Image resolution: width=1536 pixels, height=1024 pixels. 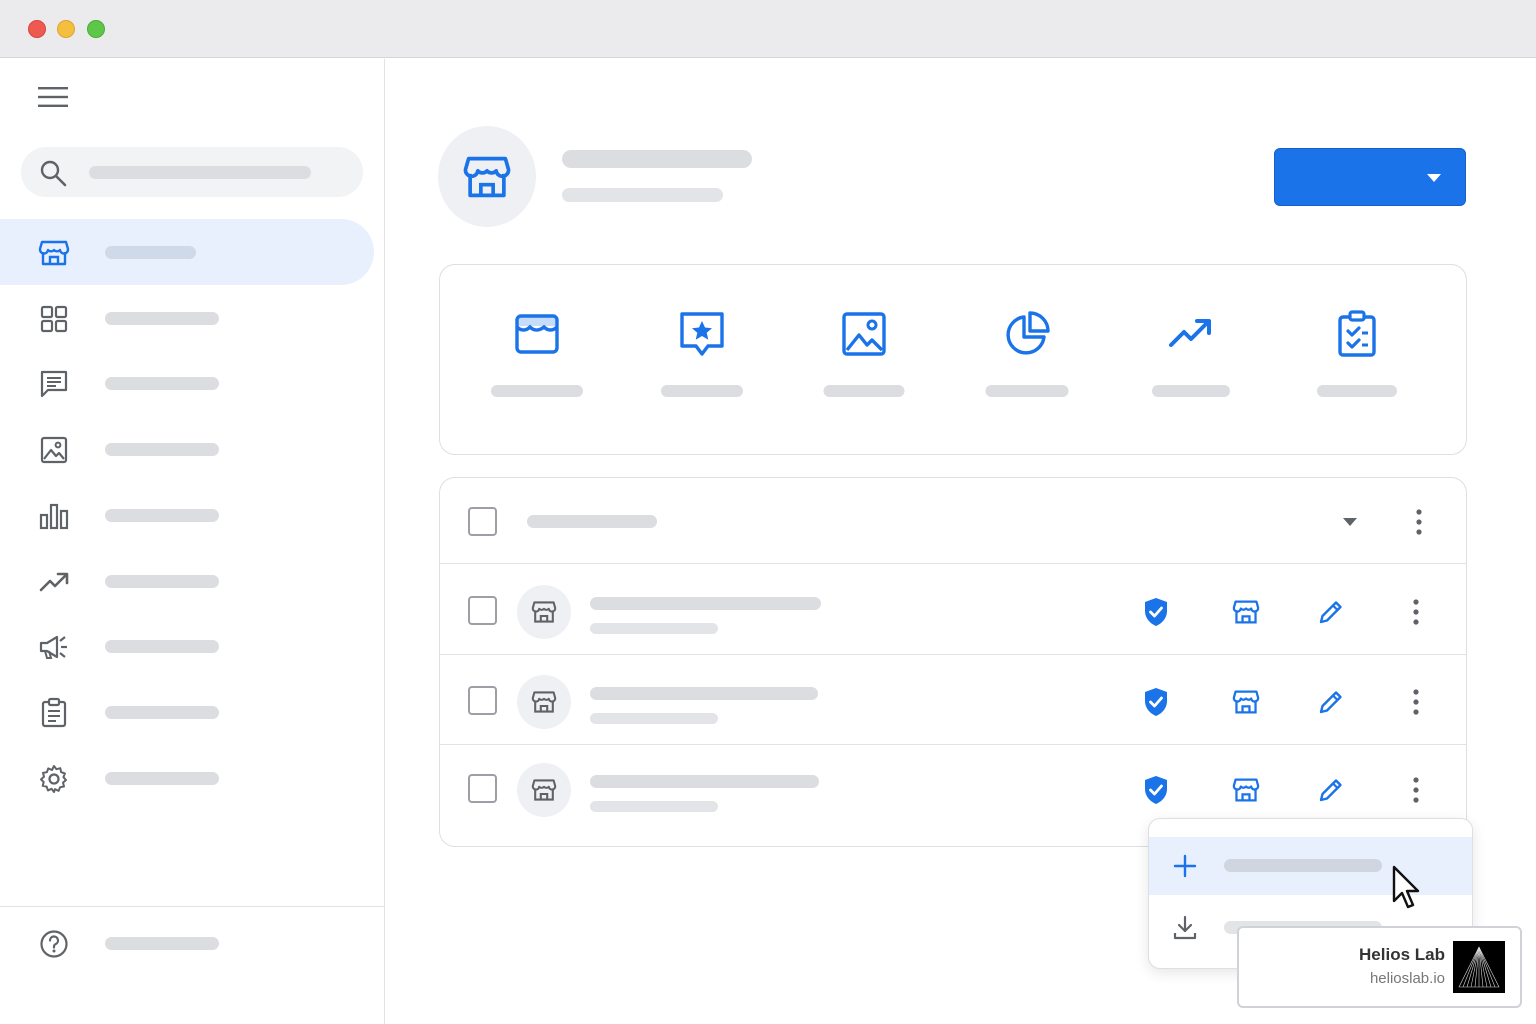 I want to click on bar-chart-icon, so click(x=54, y=516).